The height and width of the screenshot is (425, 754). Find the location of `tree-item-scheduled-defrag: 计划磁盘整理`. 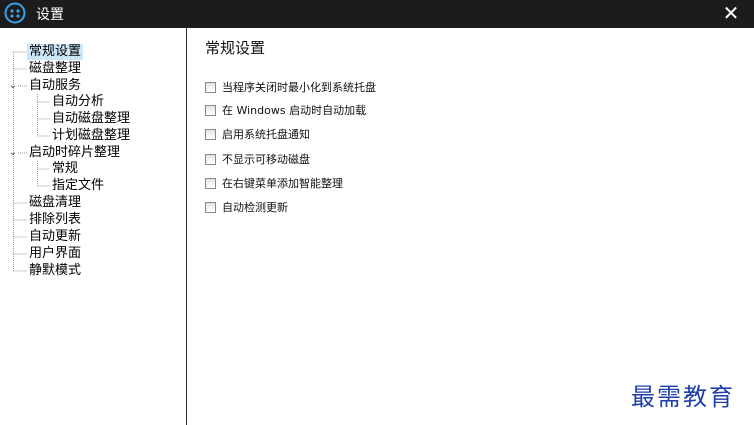

tree-item-scheduled-defrag: 计划磁盘整理 is located at coordinates (91, 136).